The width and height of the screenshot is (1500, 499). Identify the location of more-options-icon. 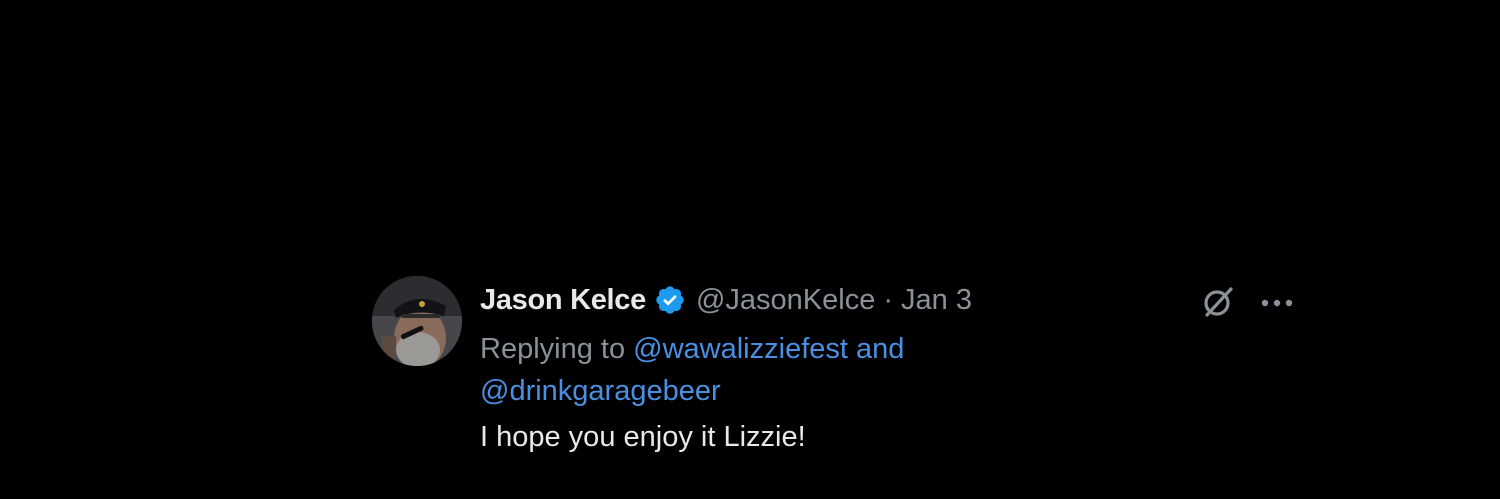
(1277, 302).